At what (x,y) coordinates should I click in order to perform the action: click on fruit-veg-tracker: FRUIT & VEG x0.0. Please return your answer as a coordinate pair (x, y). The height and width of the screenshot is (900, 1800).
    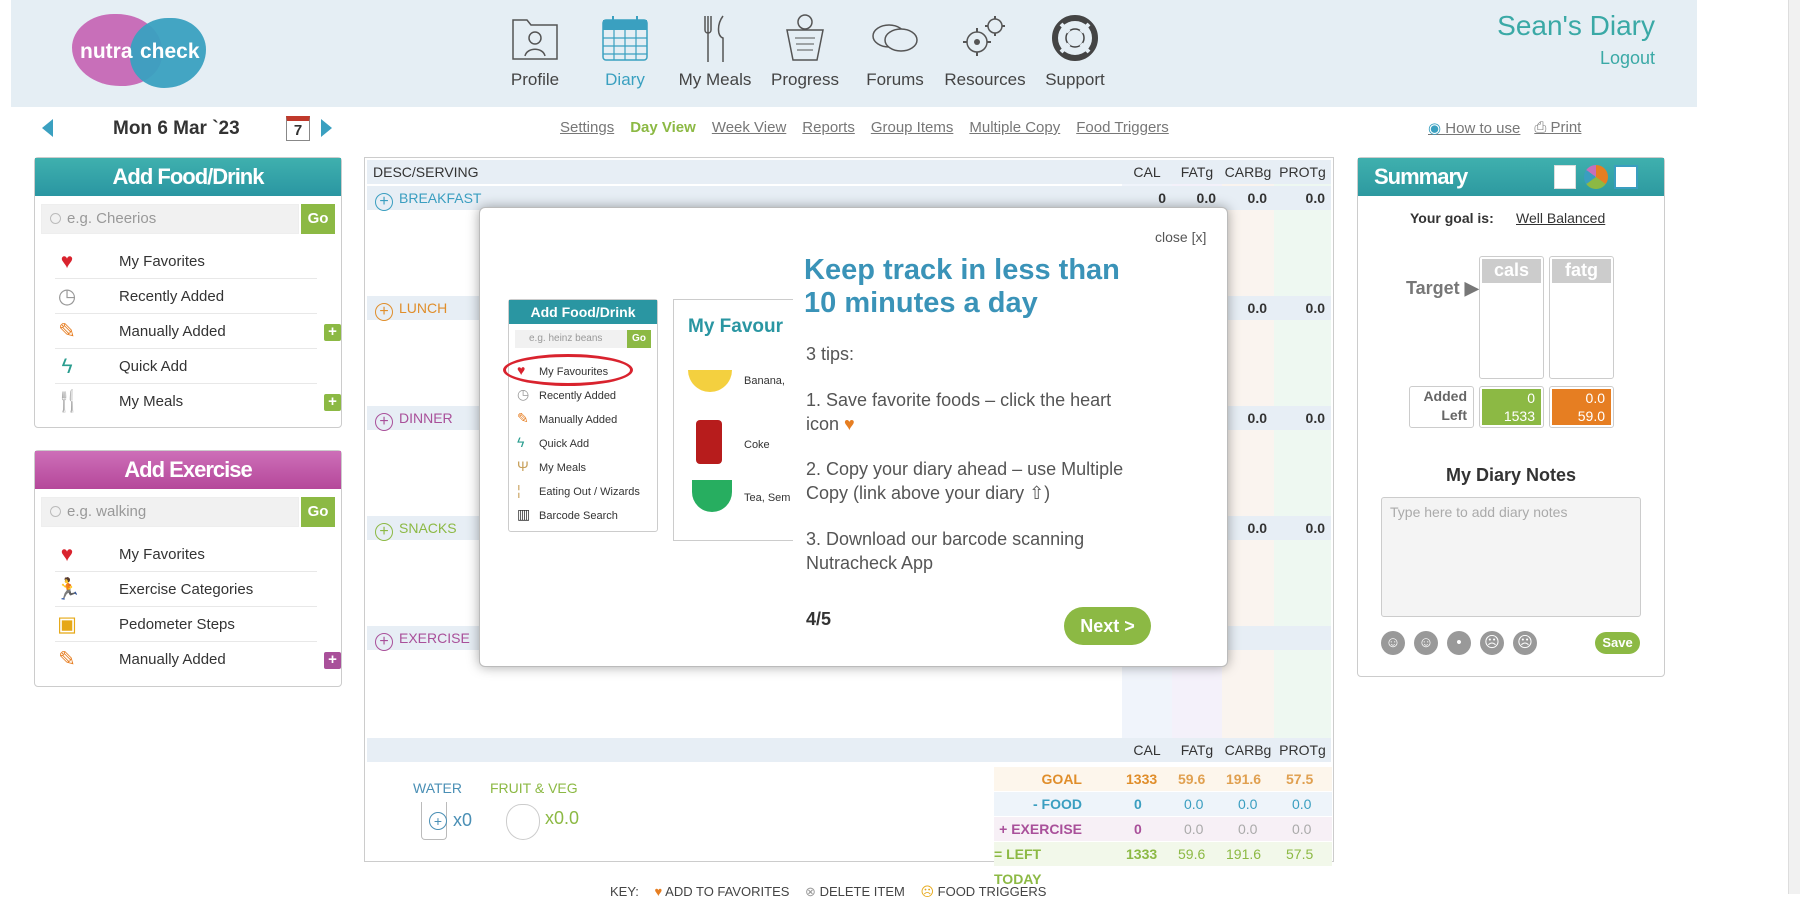
    Looking at the image, I should click on (534, 810).